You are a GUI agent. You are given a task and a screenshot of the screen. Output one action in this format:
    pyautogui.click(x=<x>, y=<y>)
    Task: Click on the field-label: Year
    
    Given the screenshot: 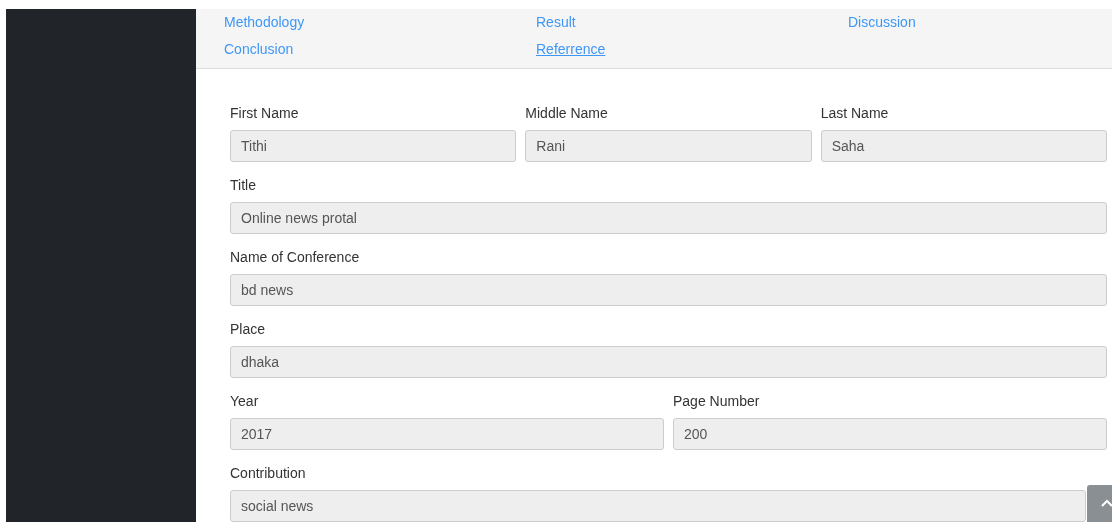 What is the action you would take?
    pyautogui.click(x=244, y=401)
    